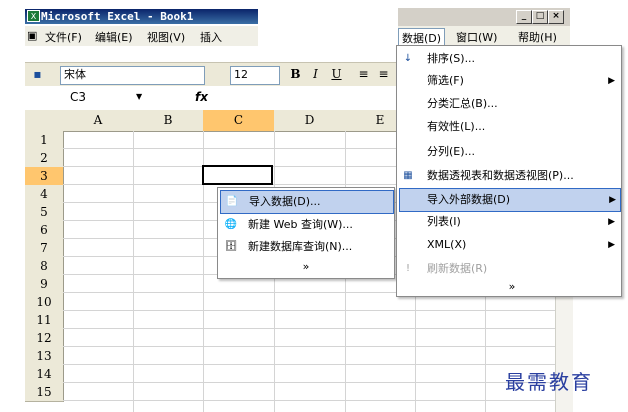 The image size is (628, 412). I want to click on align-left-icon: ≡, so click(363, 74).